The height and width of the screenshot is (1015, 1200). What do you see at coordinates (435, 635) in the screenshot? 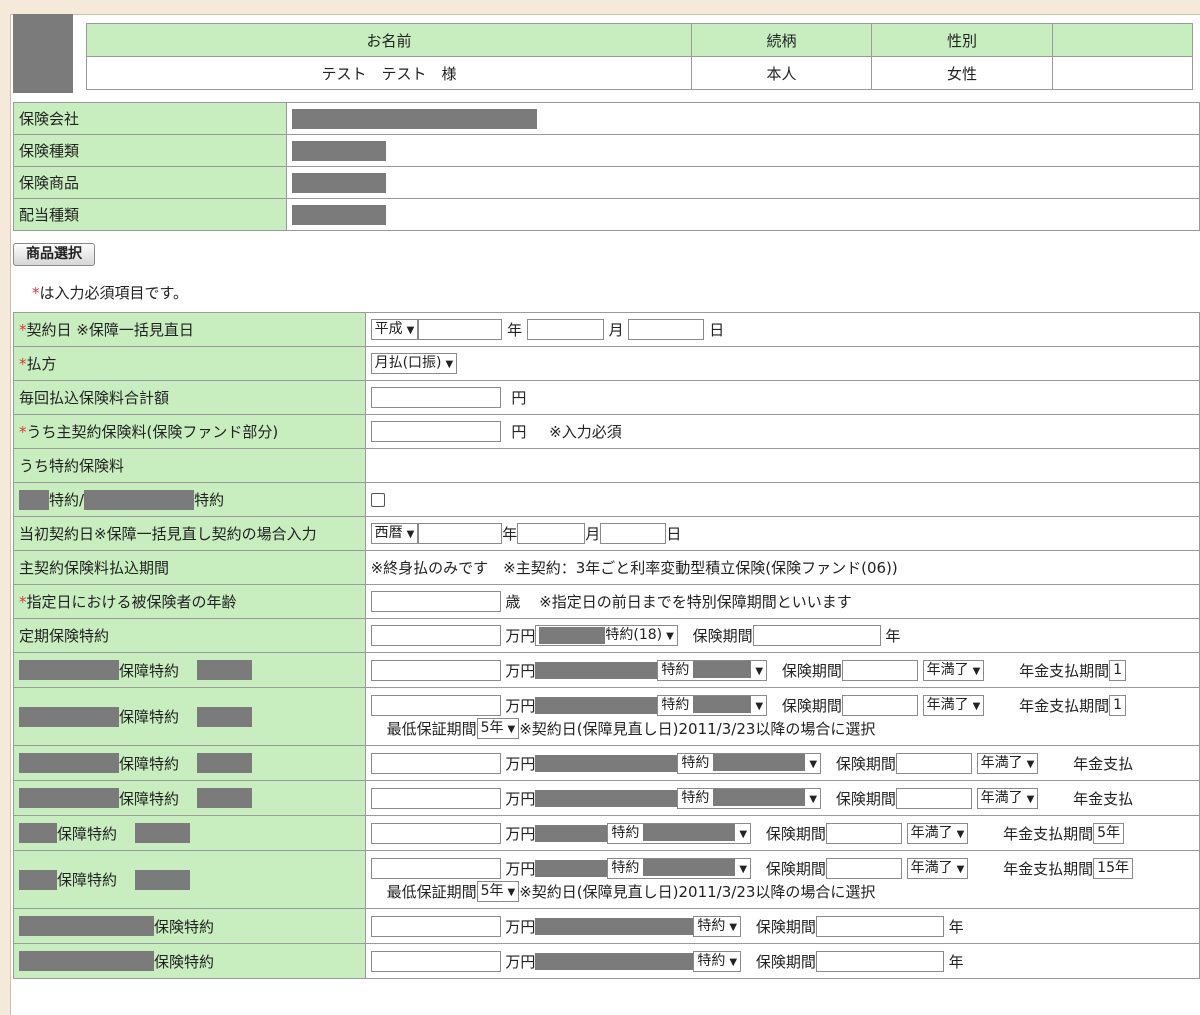
I see `term-amount-input` at bounding box center [435, 635].